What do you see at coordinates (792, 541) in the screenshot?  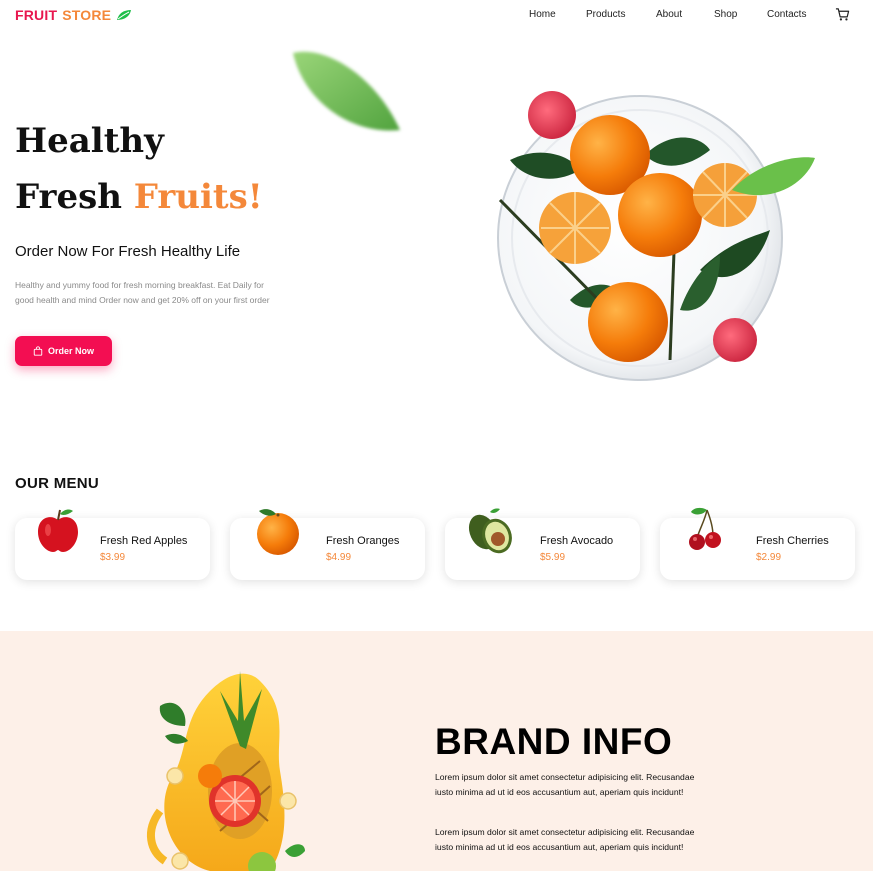 I see `menu-item-name: Fresh Cherries` at bounding box center [792, 541].